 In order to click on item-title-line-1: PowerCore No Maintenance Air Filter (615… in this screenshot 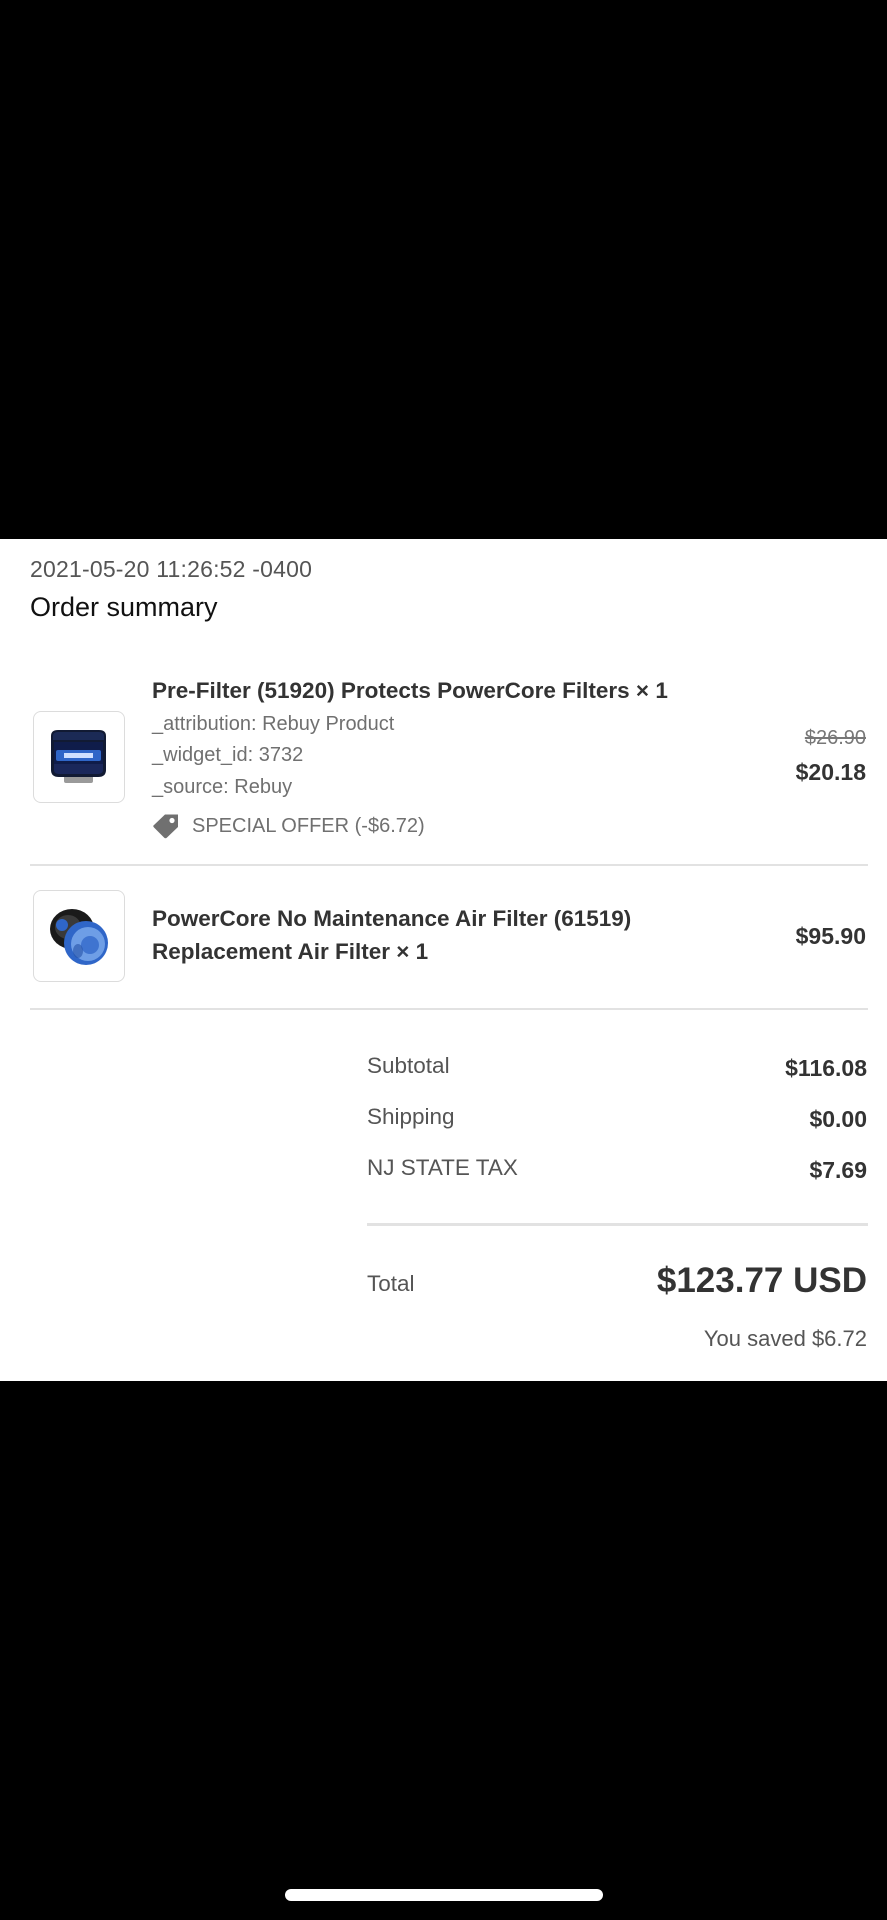, I will do `click(392, 918)`.